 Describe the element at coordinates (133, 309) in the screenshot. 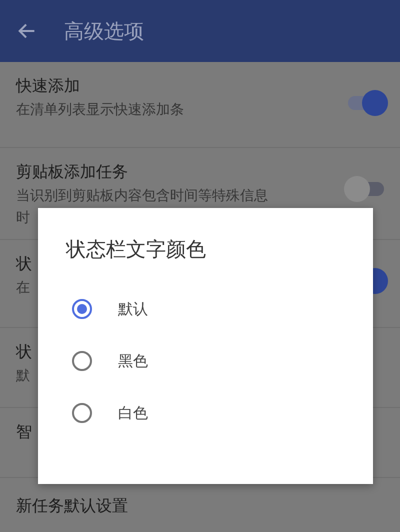

I see `option-label: 默认` at that location.